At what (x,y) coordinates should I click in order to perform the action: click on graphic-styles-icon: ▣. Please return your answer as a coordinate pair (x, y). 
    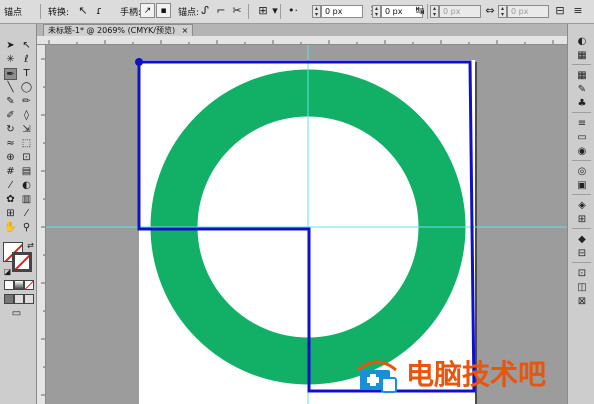
    Looking at the image, I should click on (582, 186).